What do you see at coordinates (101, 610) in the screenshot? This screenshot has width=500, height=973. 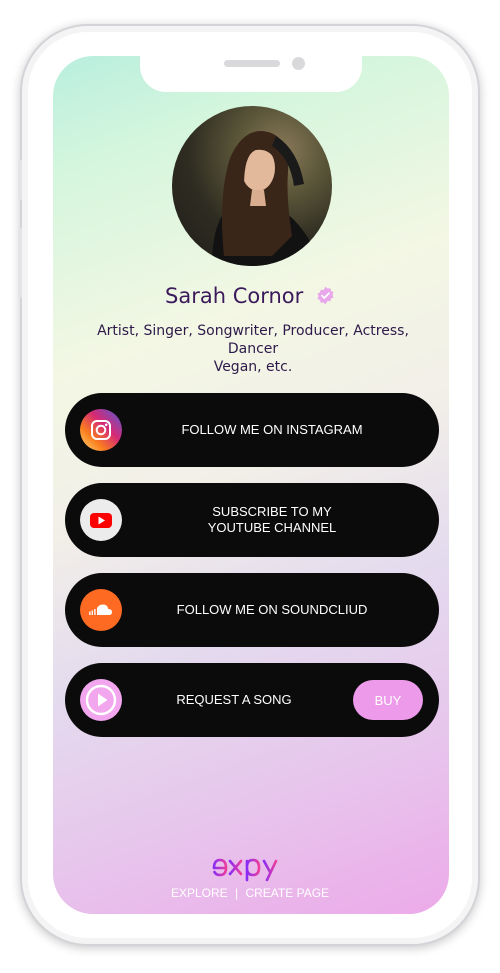 I see `soundcloud-icon` at bounding box center [101, 610].